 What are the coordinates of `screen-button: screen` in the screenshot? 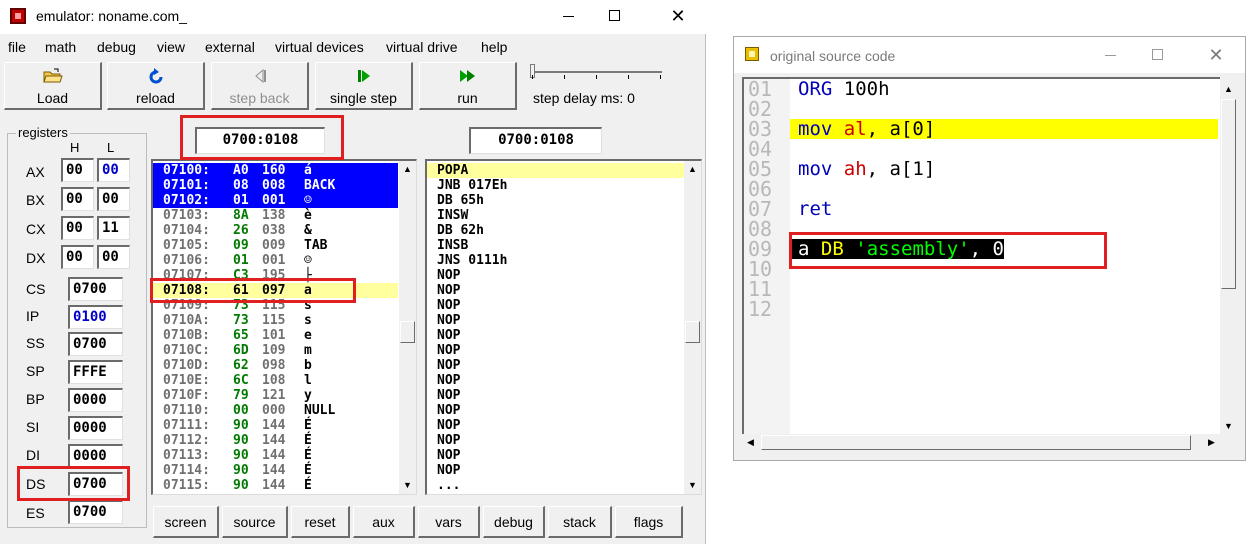 It's located at (186, 522).